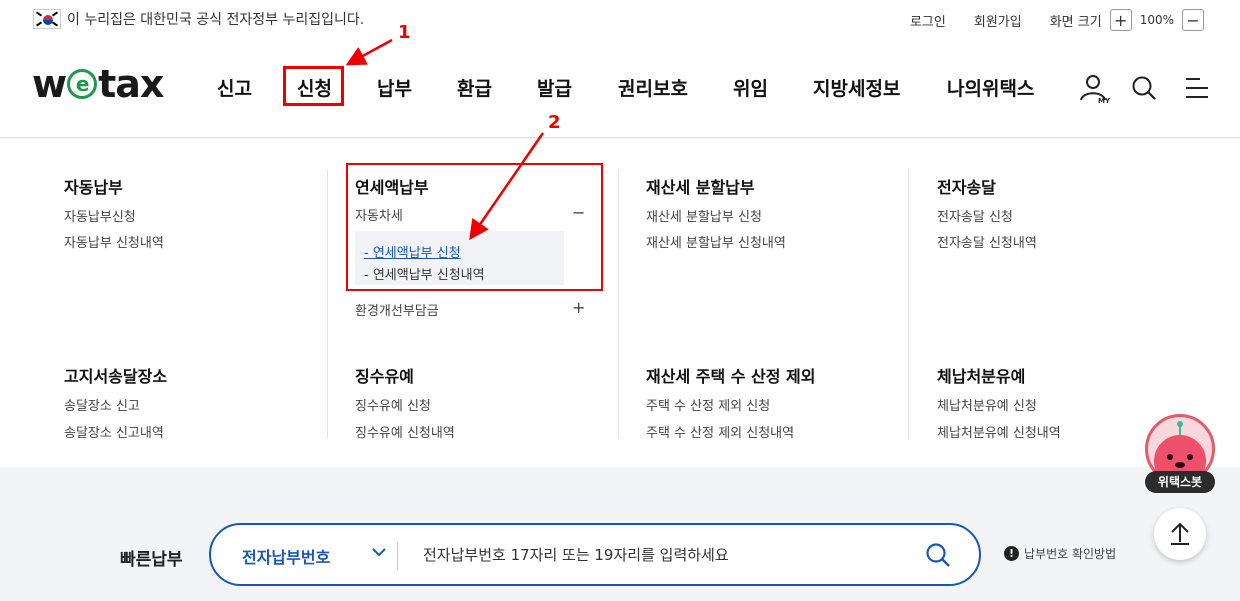 This screenshot has width=1240, height=601. I want to click on nav-delegation: 위임, so click(750, 87).